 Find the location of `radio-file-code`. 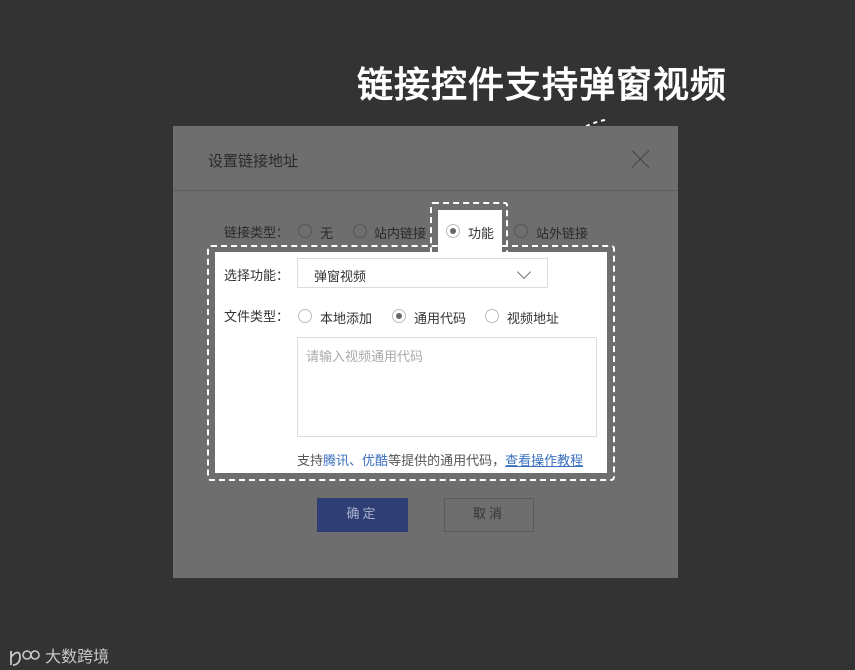

radio-file-code is located at coordinates (399, 316).